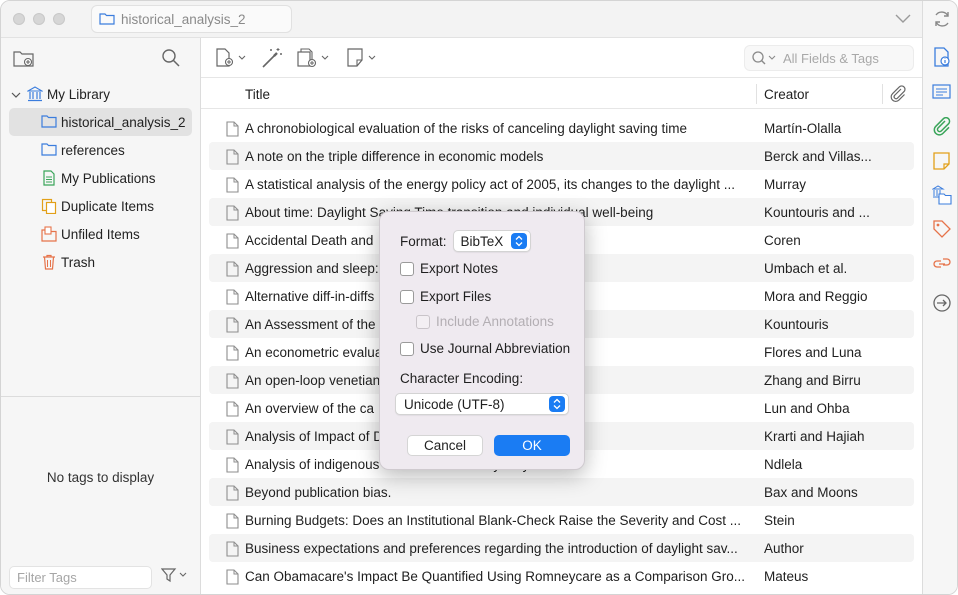 This screenshot has height=595, width=958. Describe the element at coordinates (100, 122) in the screenshot. I see `sidebar-item-historical-analysis-2: historical_analysis_2` at that location.